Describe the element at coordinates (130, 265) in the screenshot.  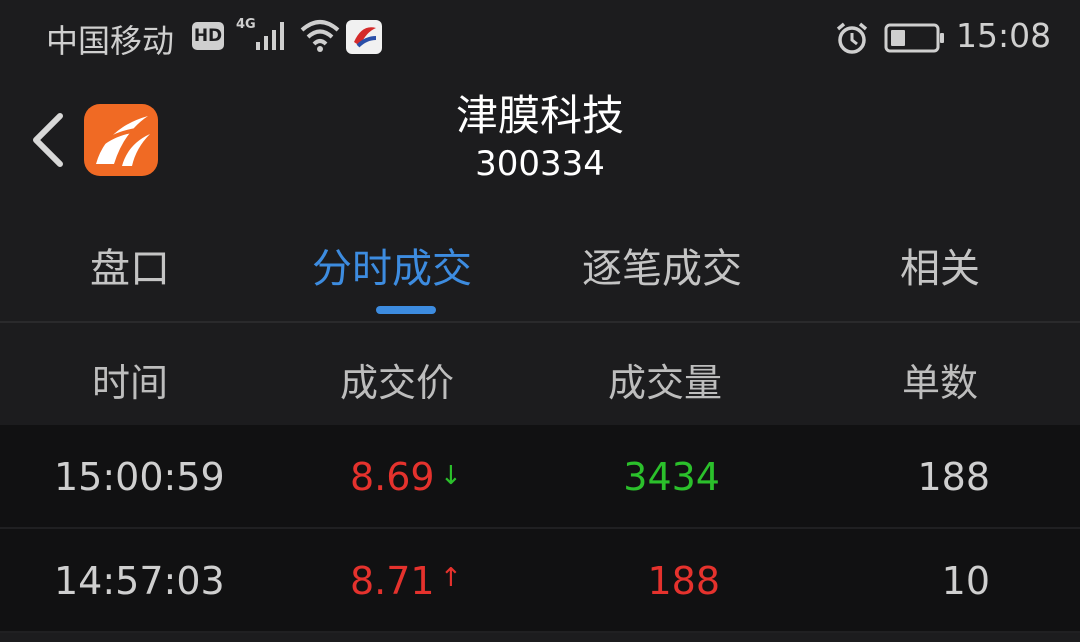
I see `tab-order-book: 盘口` at that location.